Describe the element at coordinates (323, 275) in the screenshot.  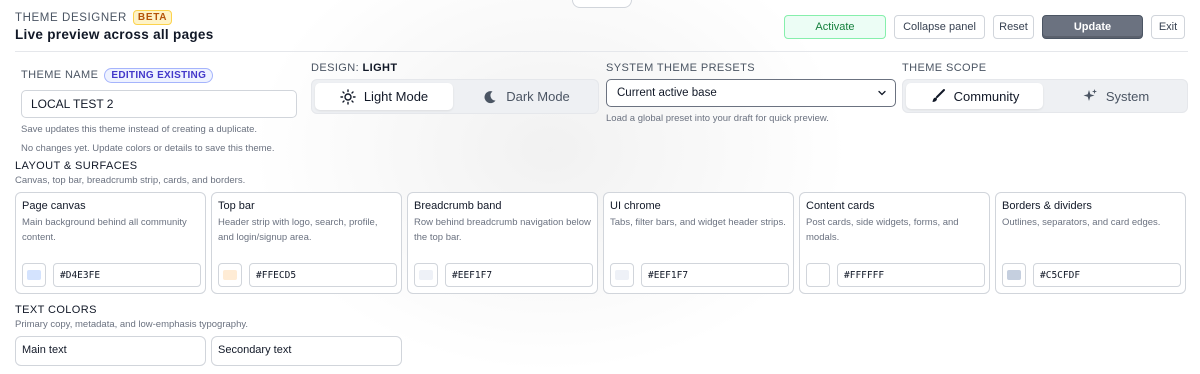
I see `hex-input: #FFECD5` at that location.